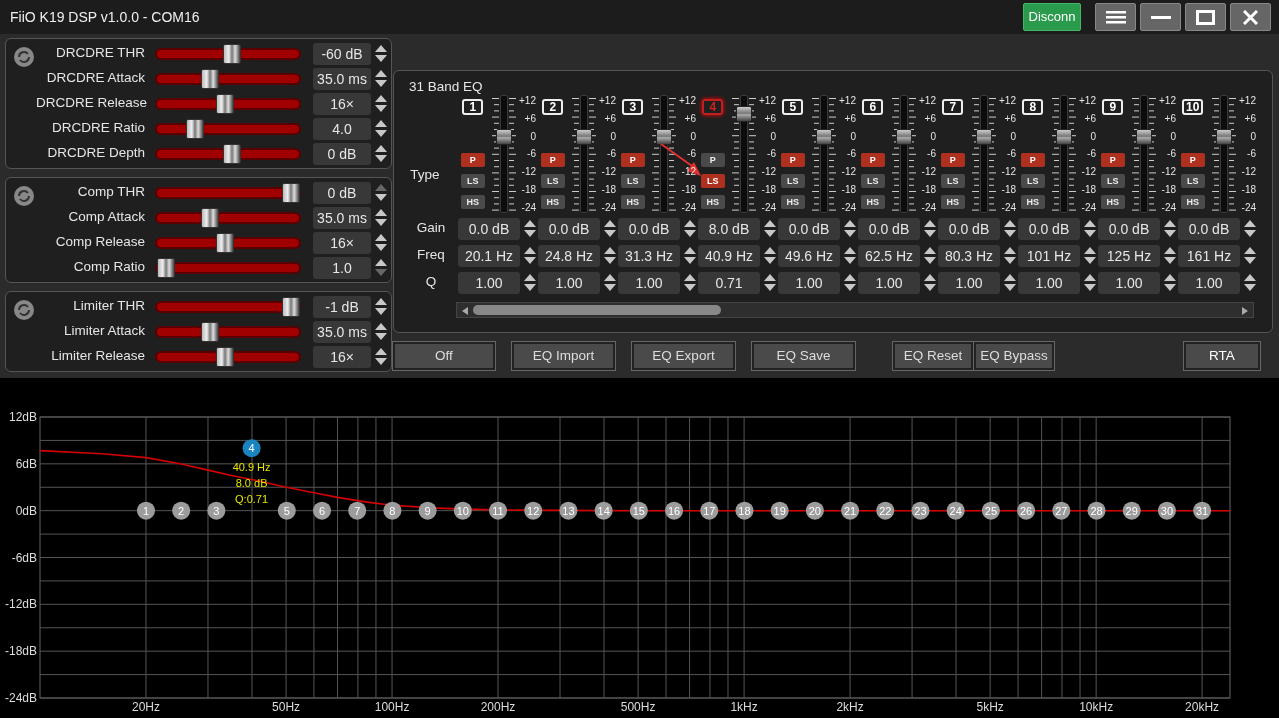  I want to click on rta-button: RTA, so click(1222, 356).